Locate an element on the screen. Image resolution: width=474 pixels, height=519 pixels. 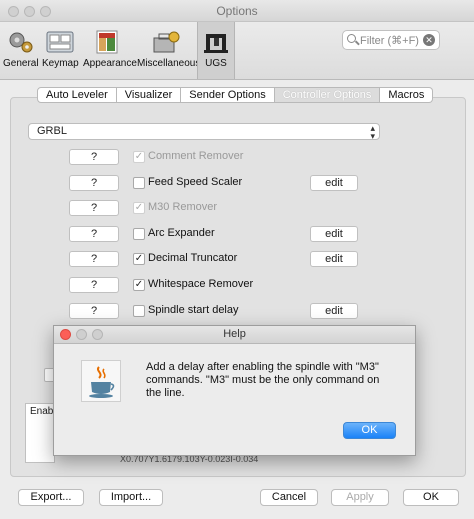
dialog-titlebar: Help is located at coordinates (234, 335).